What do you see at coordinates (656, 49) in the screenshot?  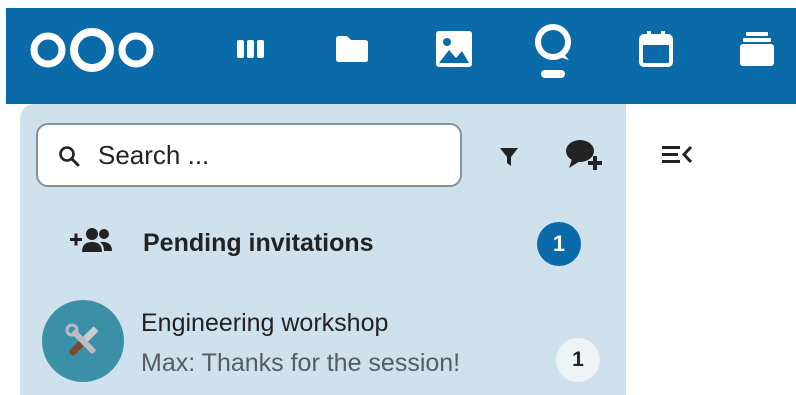 I see `calendar-icon` at bounding box center [656, 49].